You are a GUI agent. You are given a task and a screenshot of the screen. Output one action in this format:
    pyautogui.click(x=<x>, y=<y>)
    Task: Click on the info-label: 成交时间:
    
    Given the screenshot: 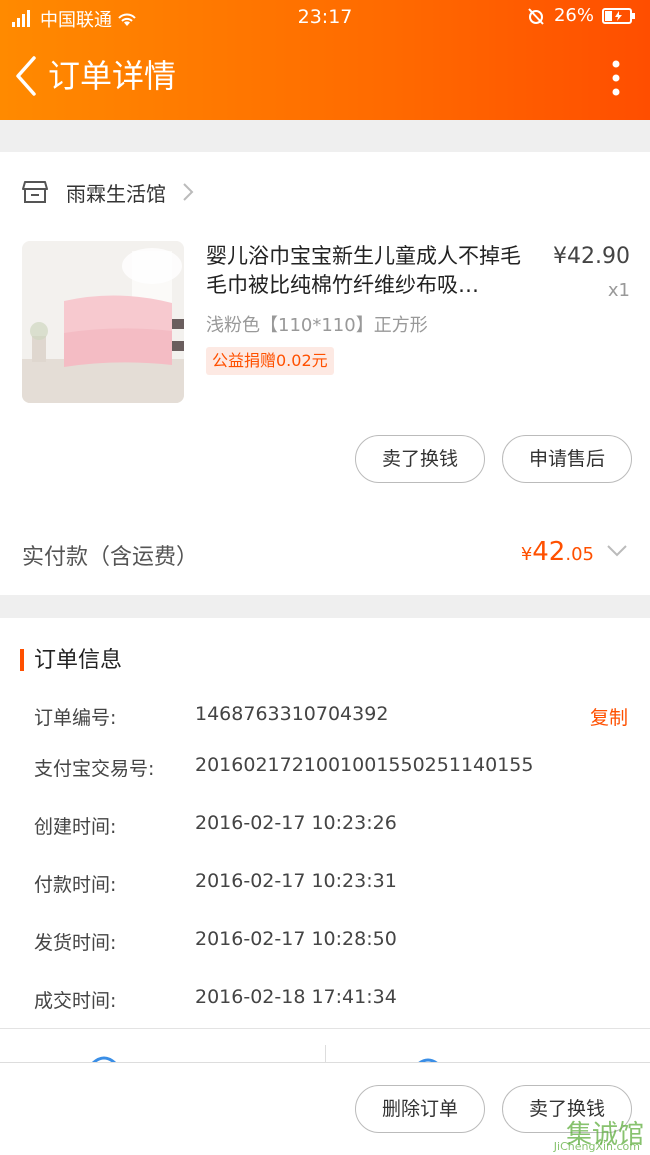 What is the action you would take?
    pyautogui.click(x=75, y=1001)
    